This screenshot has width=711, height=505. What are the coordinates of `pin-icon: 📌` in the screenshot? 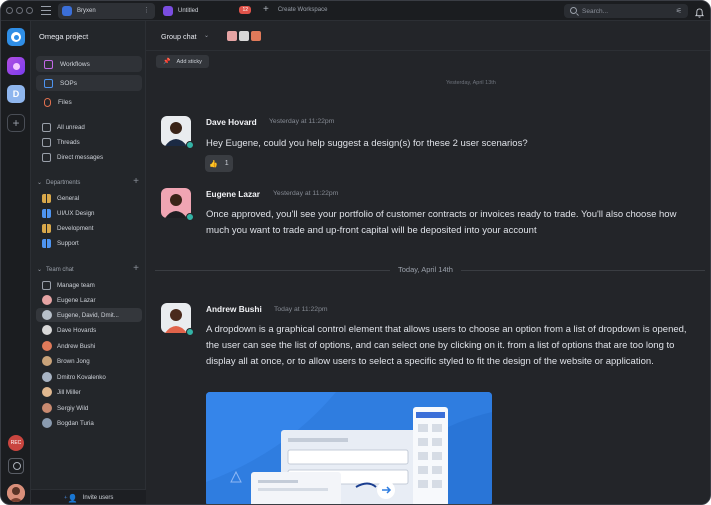 It's located at (167, 62).